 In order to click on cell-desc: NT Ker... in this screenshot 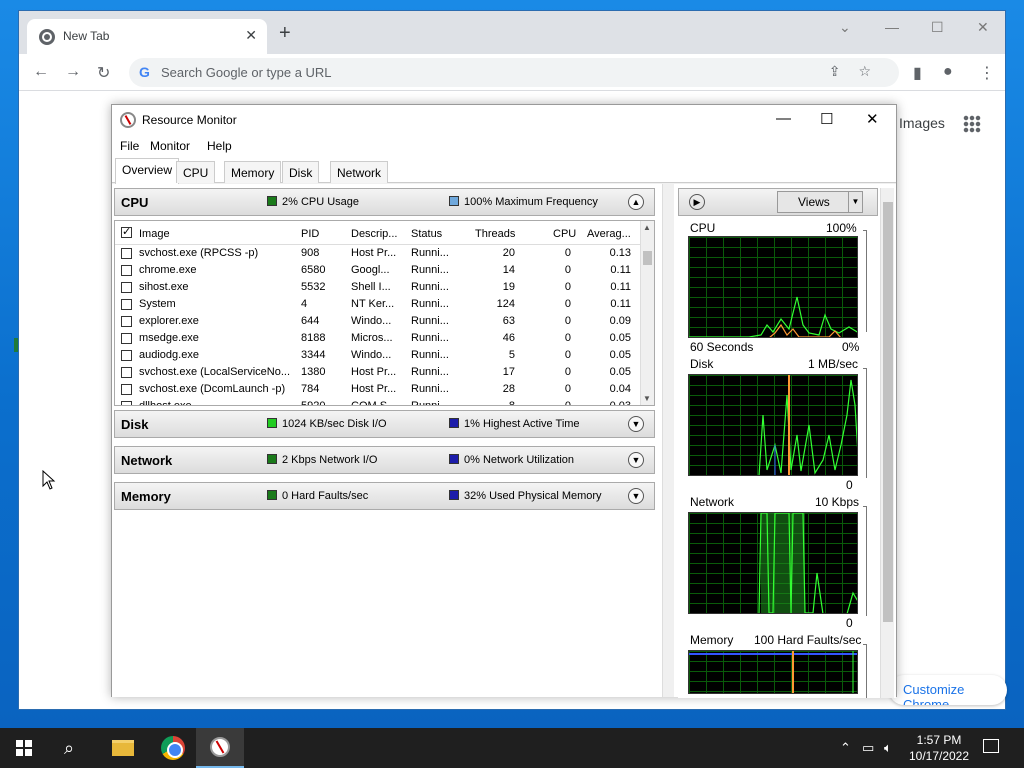, I will do `click(373, 304)`.